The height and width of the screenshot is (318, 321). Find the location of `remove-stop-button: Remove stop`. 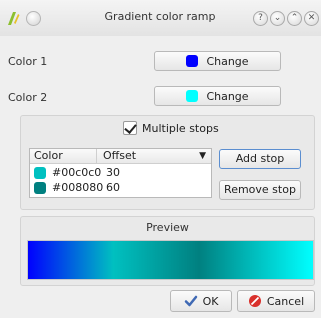

remove-stop-button: Remove stop is located at coordinates (260, 190).